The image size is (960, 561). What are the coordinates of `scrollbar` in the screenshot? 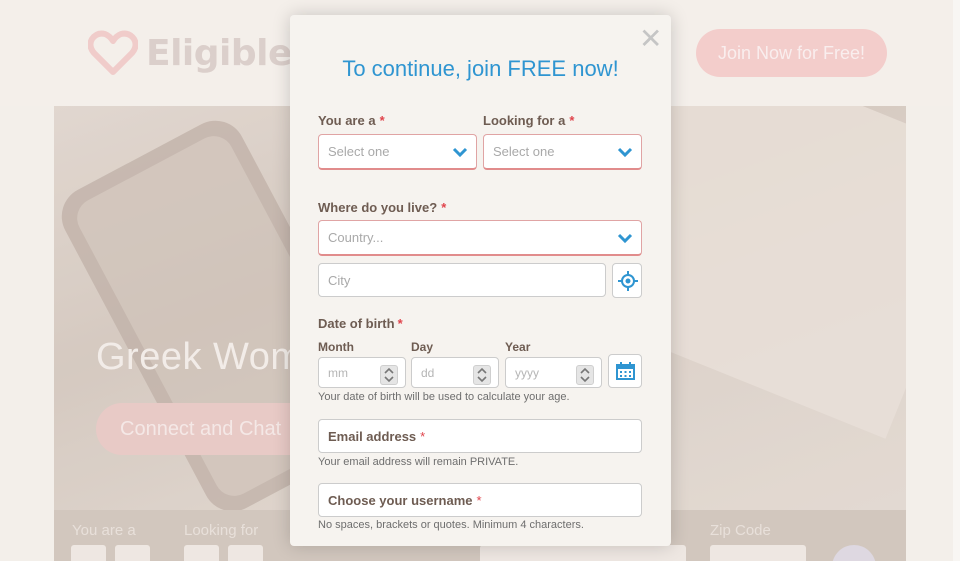 It's located at (956, 280).